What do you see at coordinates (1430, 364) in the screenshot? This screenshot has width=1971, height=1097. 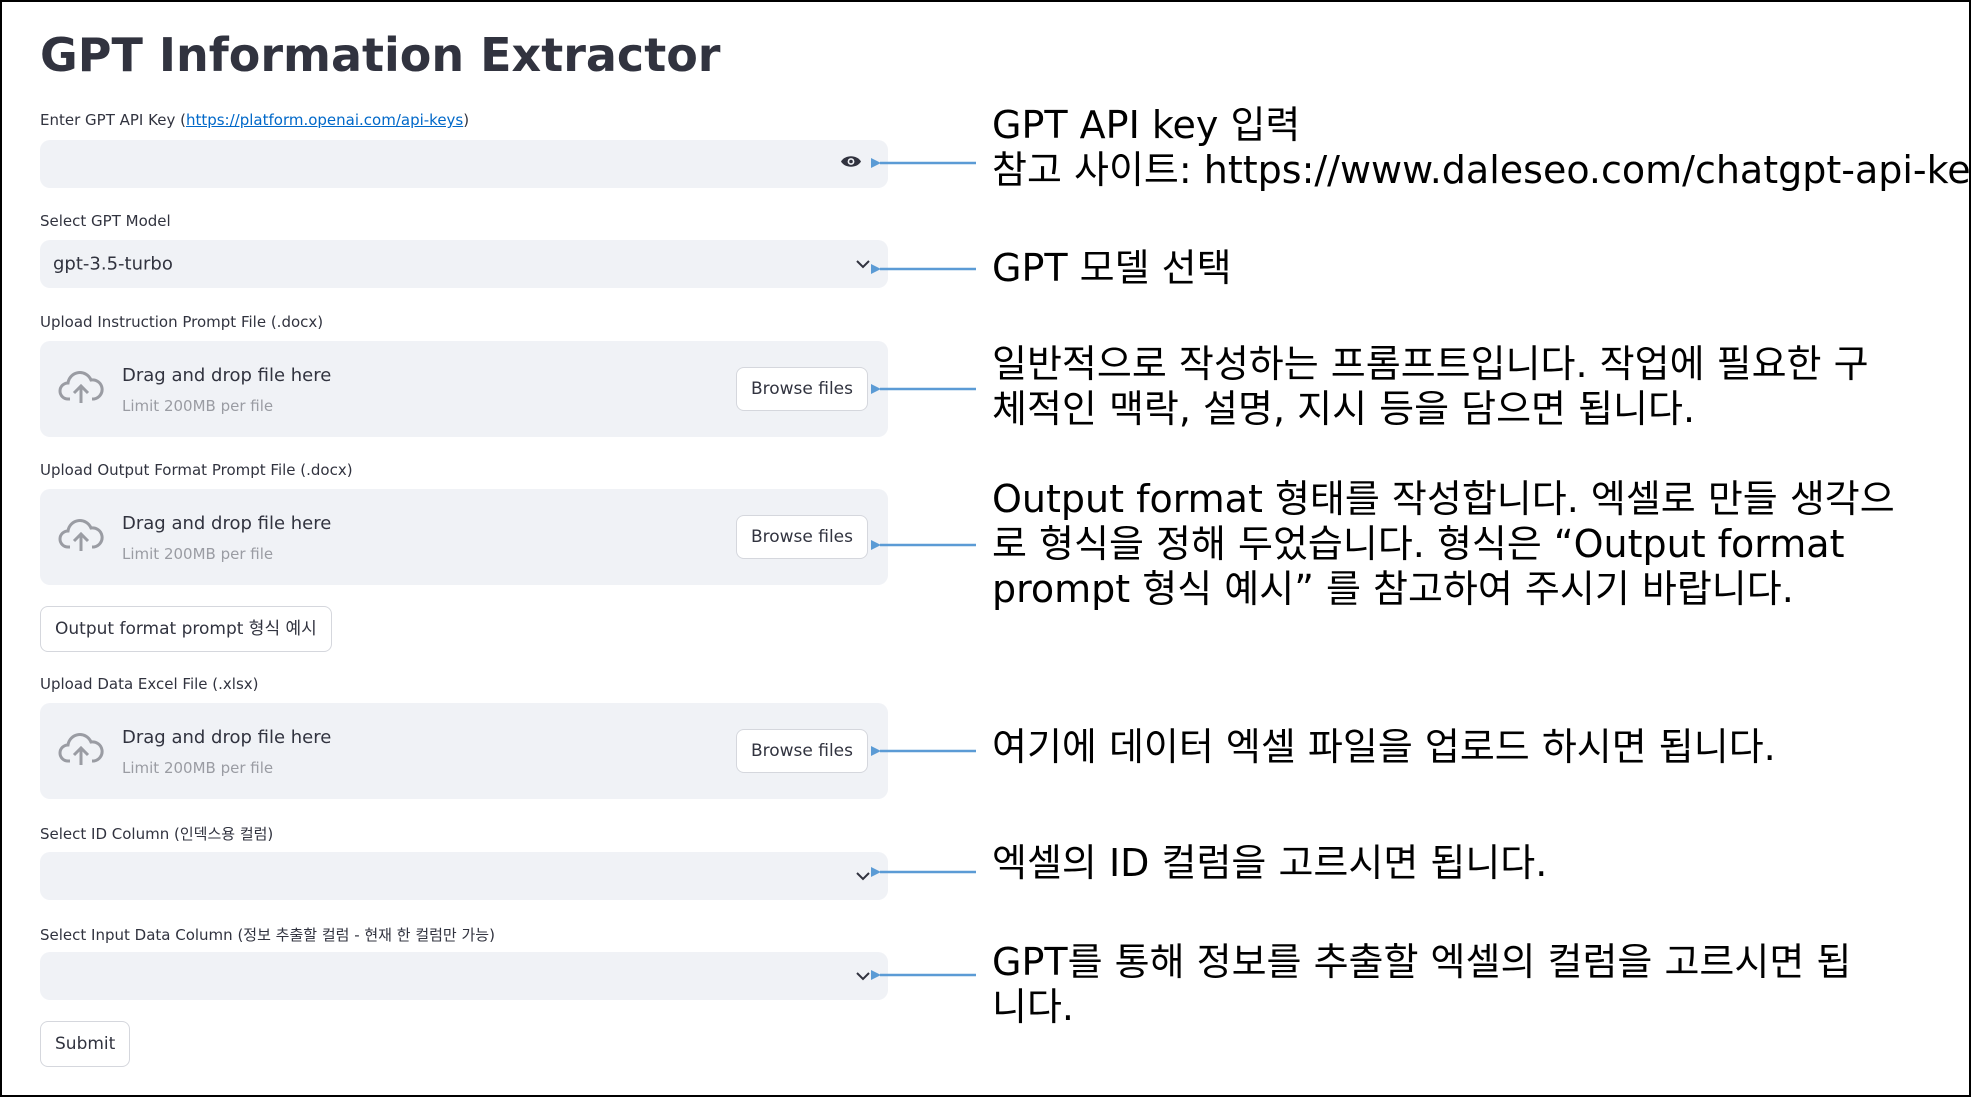 I see `annotation-line: 일반적으로 작성하는 프롬프트입니다. 작업에 필요한 구` at bounding box center [1430, 364].